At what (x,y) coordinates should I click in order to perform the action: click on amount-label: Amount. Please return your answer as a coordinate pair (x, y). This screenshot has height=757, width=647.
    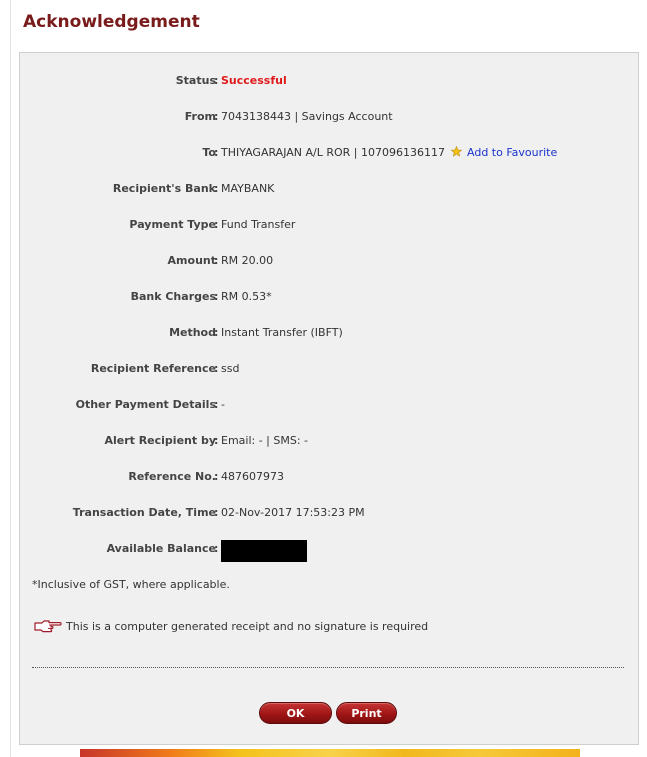
    Looking at the image, I should click on (191, 260).